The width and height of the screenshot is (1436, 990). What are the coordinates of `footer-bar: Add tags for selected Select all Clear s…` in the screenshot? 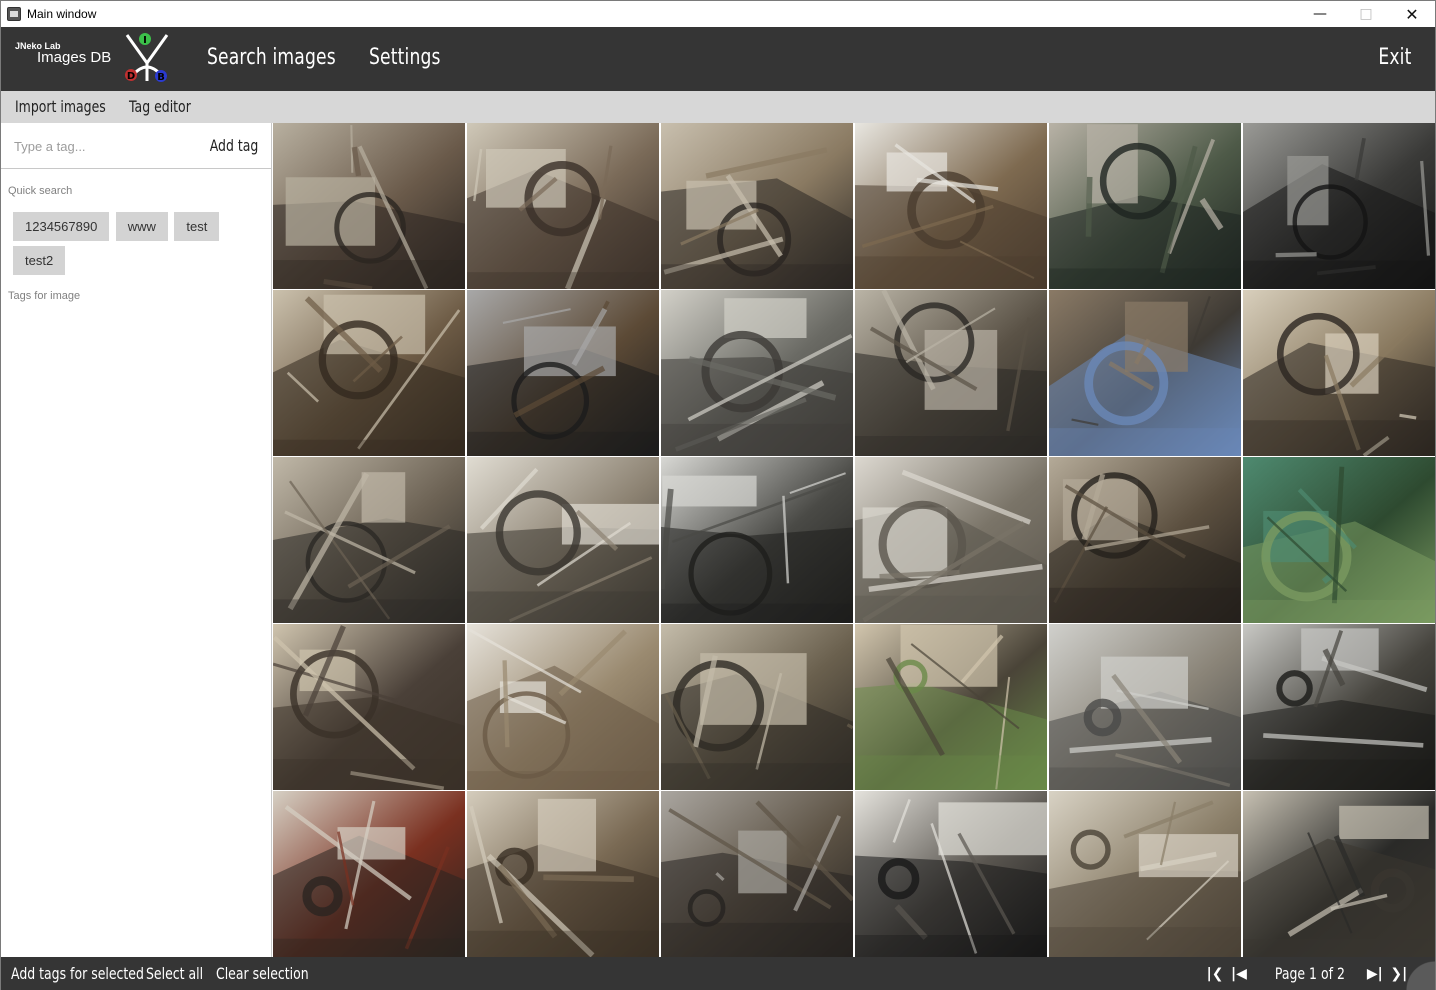 It's located at (718, 973).